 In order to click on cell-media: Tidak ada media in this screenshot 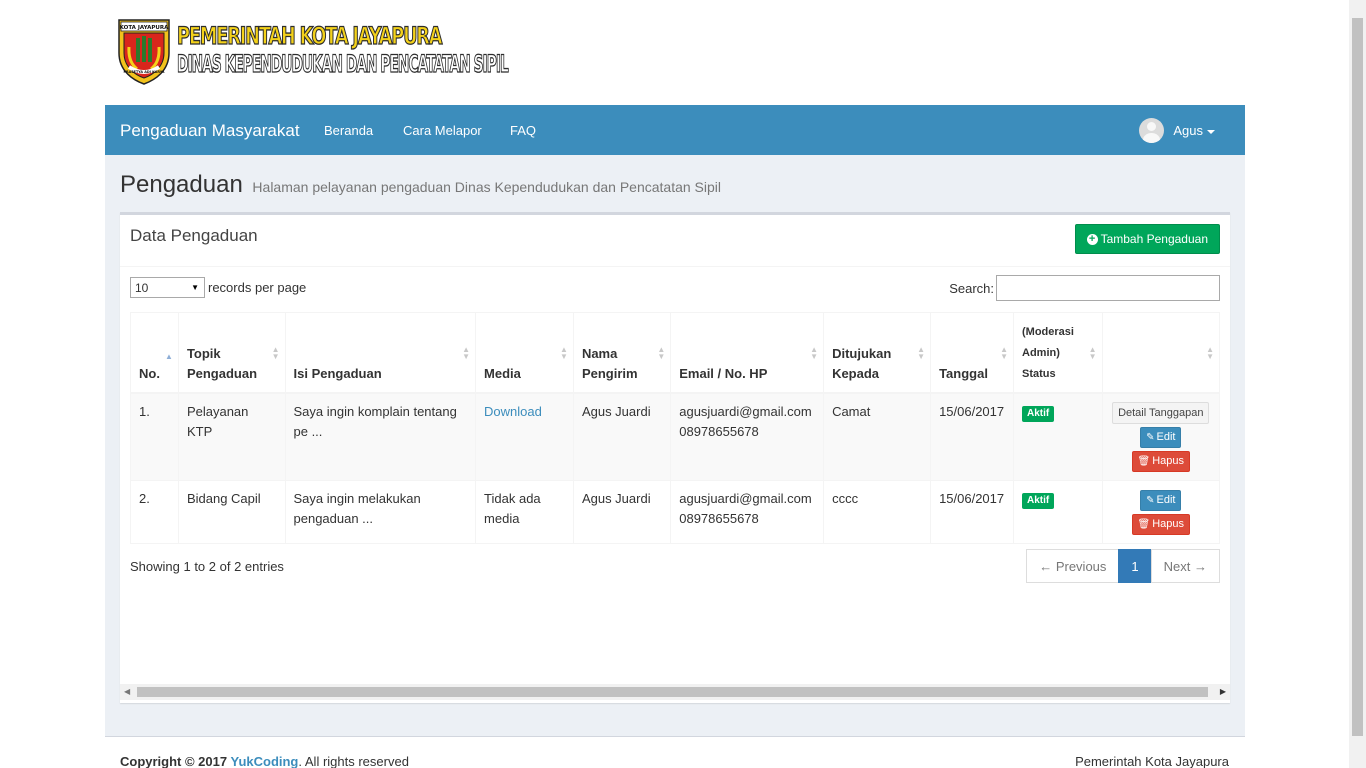, I will do `click(524, 512)`.